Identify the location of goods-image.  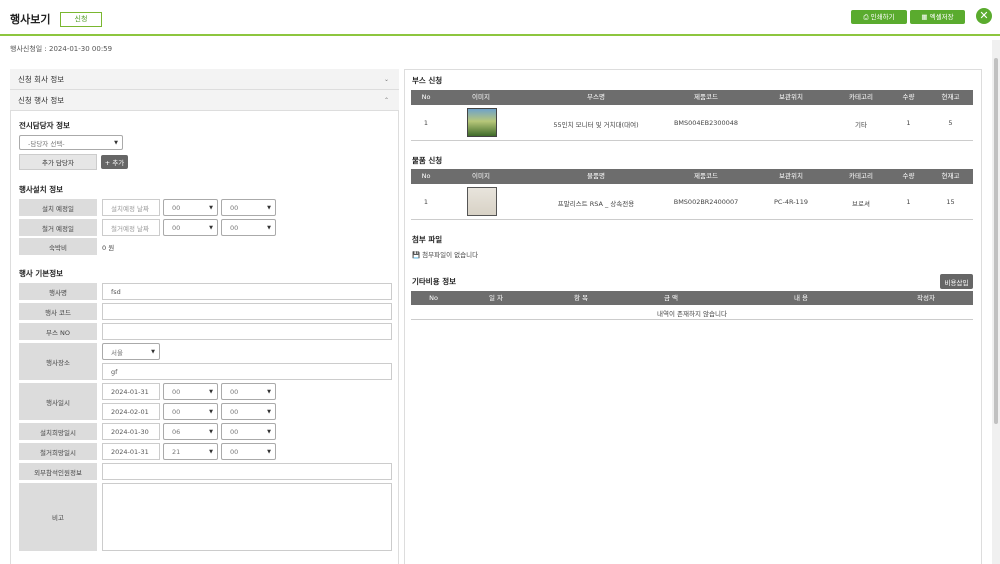
(482, 201).